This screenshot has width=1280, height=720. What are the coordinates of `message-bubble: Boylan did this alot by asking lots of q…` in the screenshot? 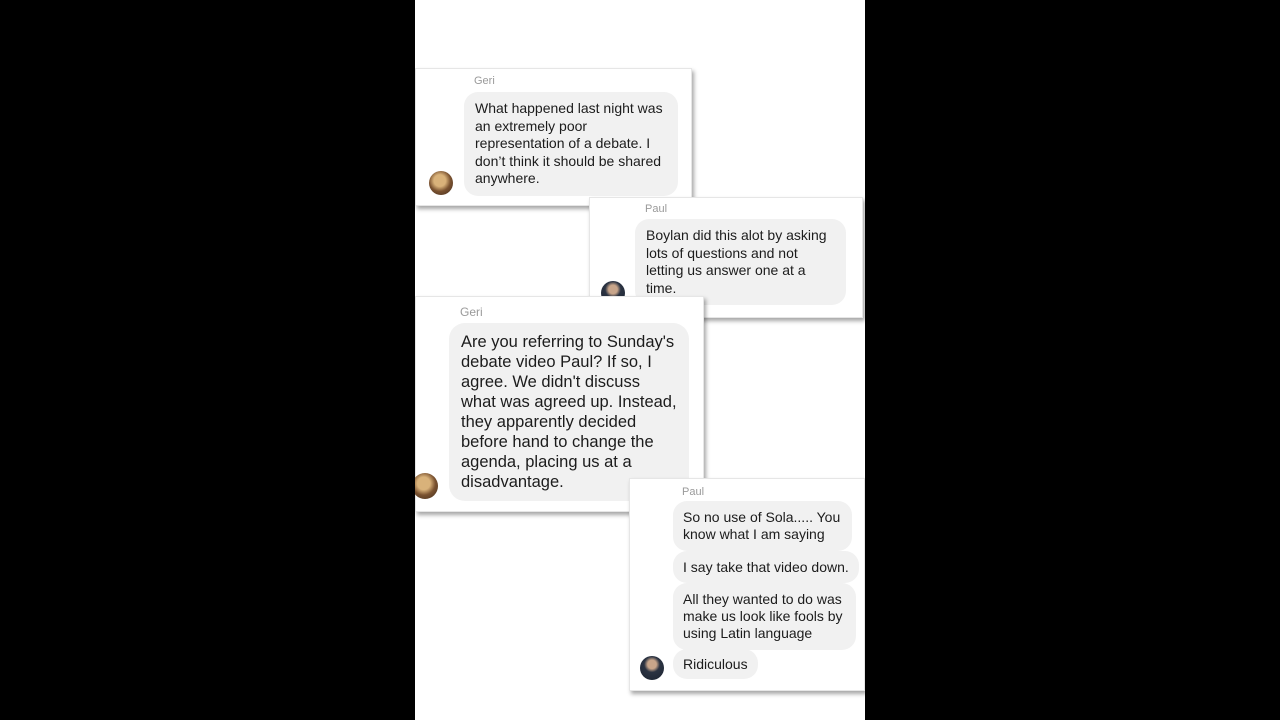 It's located at (740, 262).